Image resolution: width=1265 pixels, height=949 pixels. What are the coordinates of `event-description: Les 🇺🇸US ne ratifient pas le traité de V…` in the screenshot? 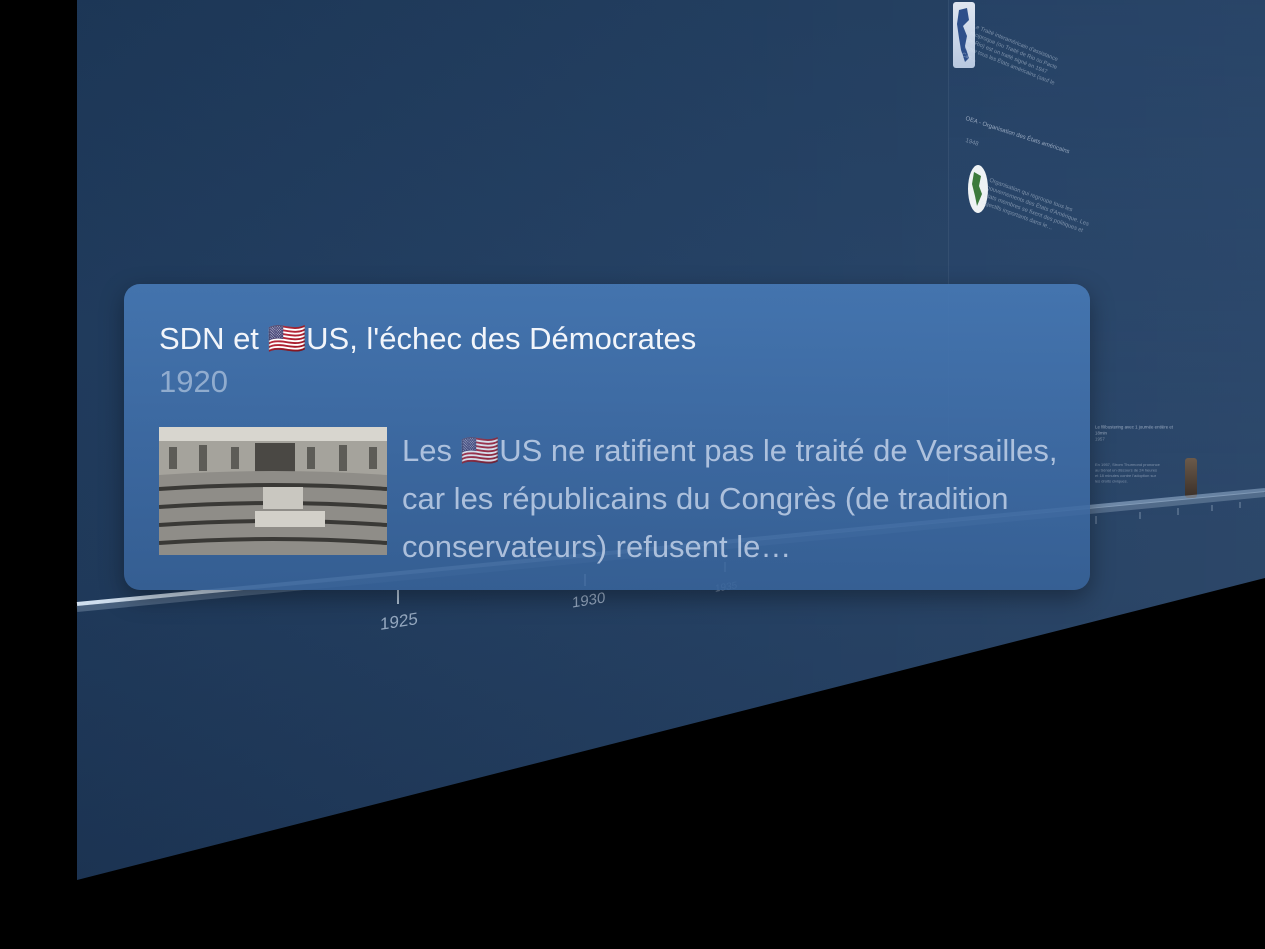 It's located at (730, 498).